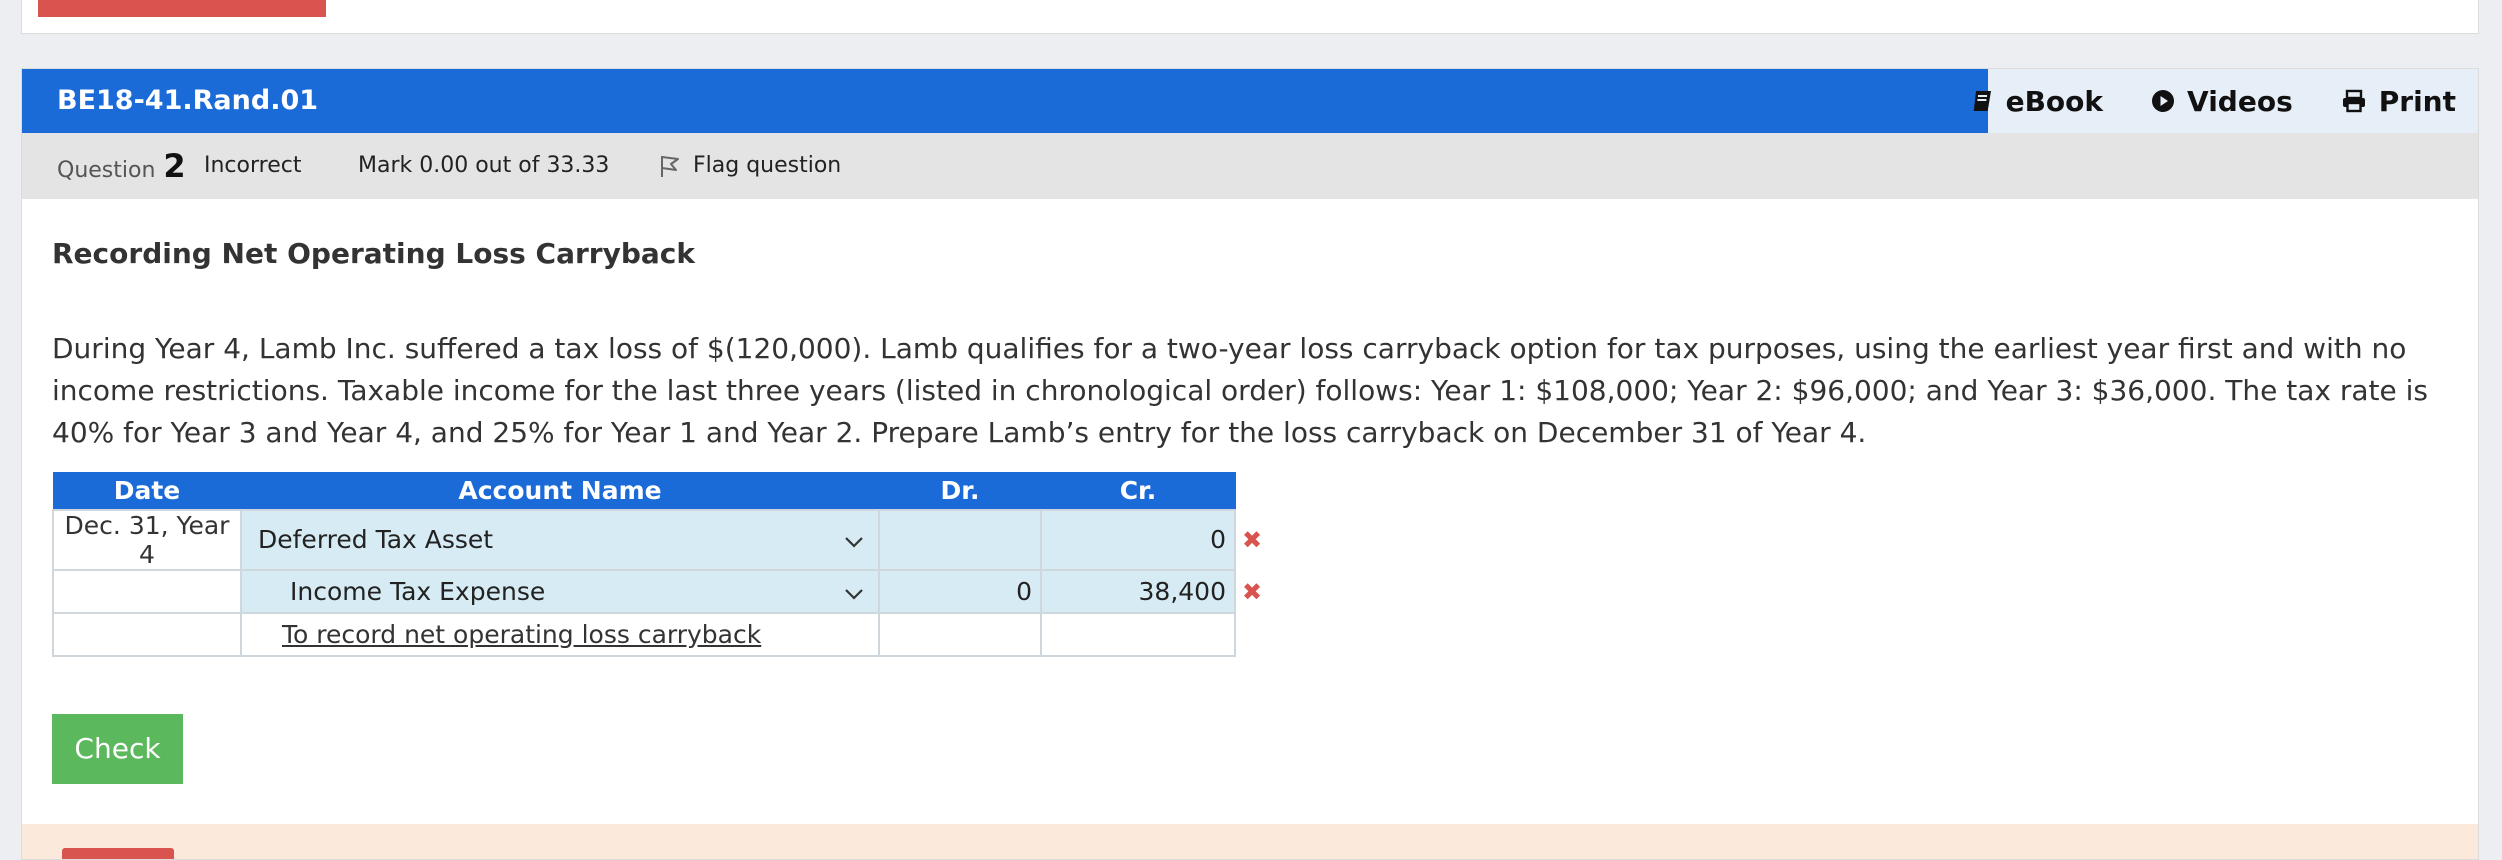  I want to click on journal-row: Dec. 31, Year 4 Deferred Tax Asset 0 ✖, so click(659, 539).